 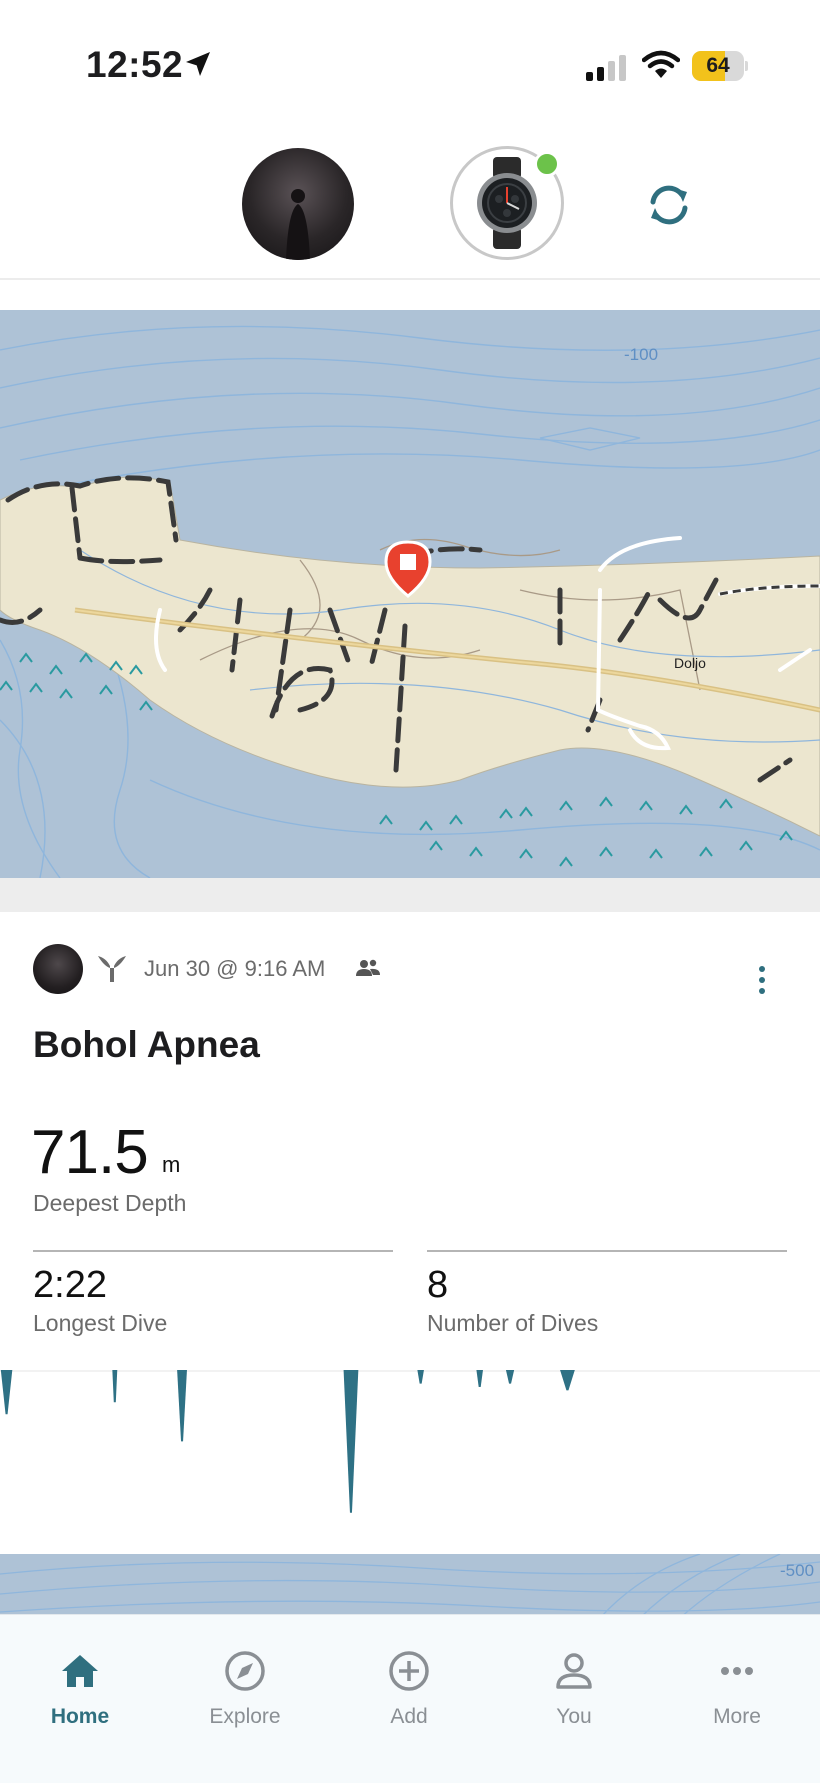 I want to click on tab-home-label: Home, so click(x=80, y=1716).